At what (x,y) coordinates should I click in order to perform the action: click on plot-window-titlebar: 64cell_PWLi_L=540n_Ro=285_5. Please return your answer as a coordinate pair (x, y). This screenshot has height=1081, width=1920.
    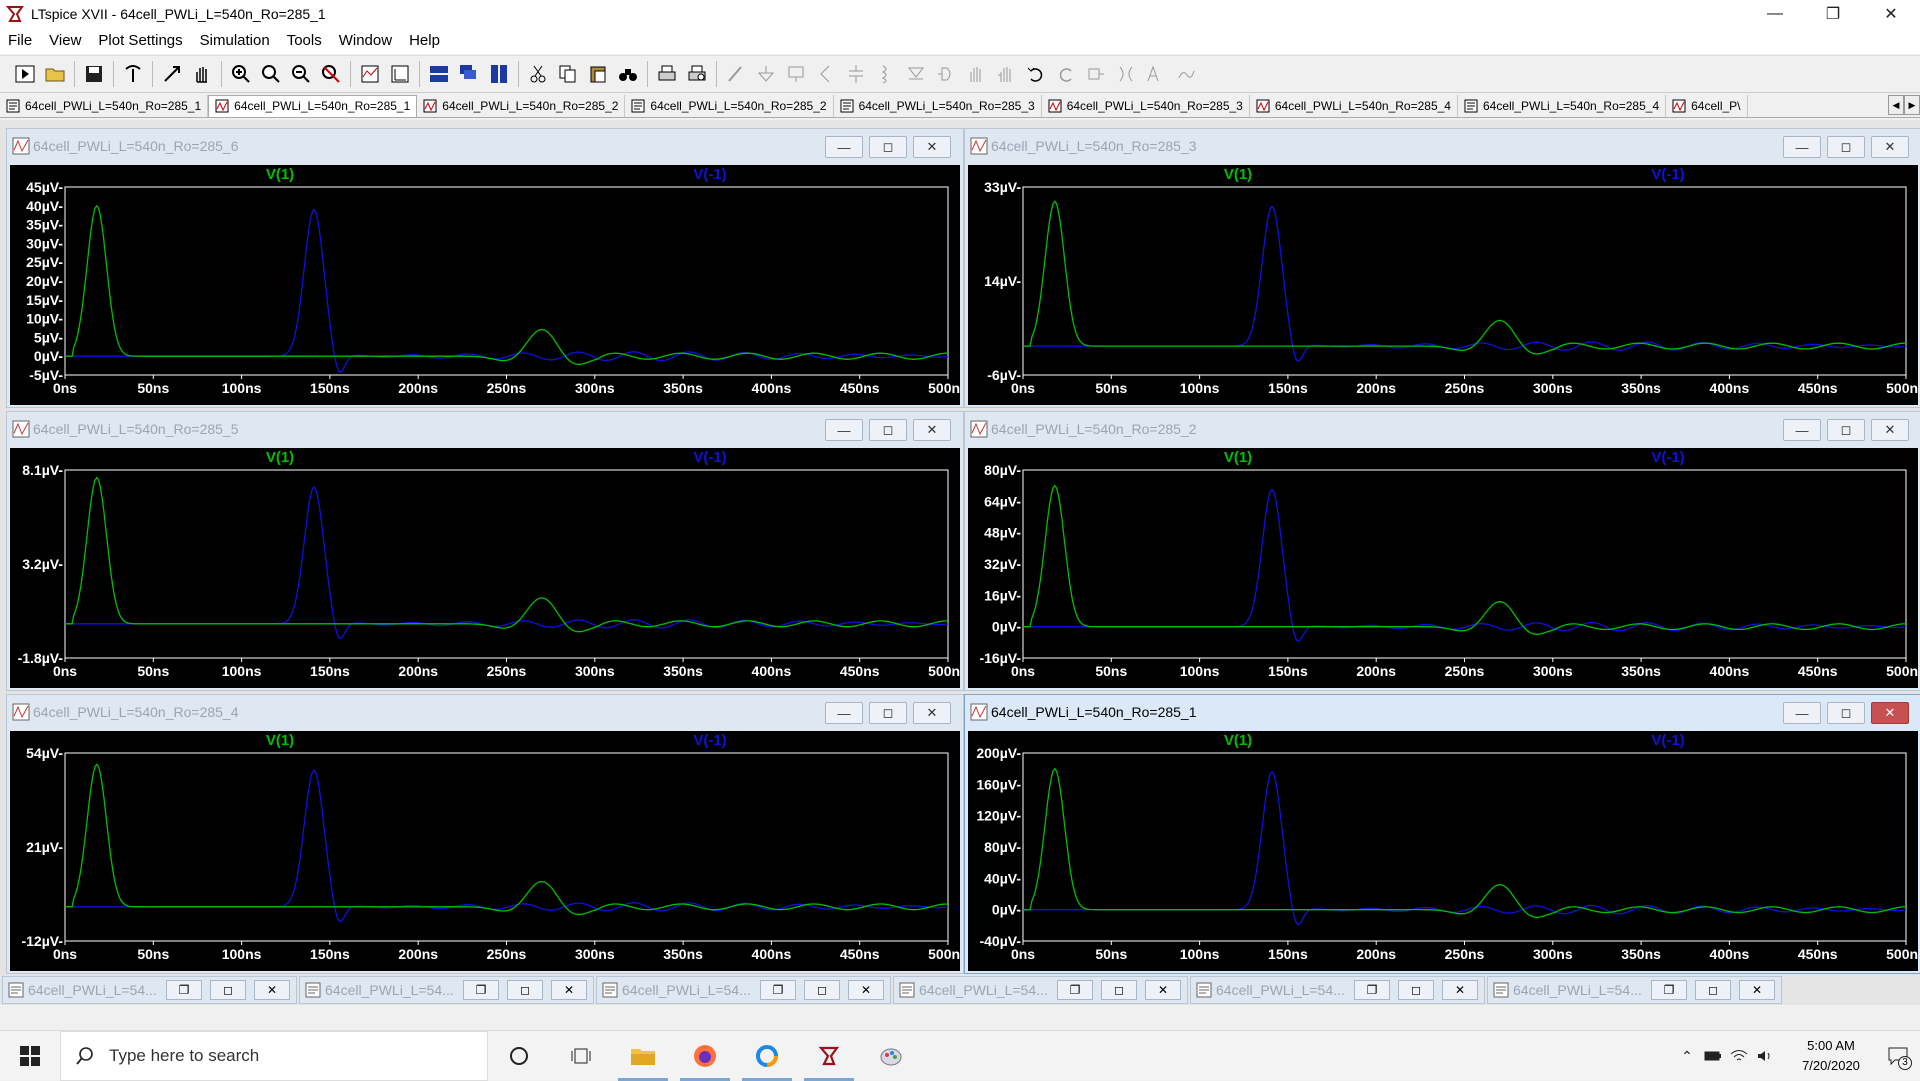
    Looking at the image, I should click on (485, 429).